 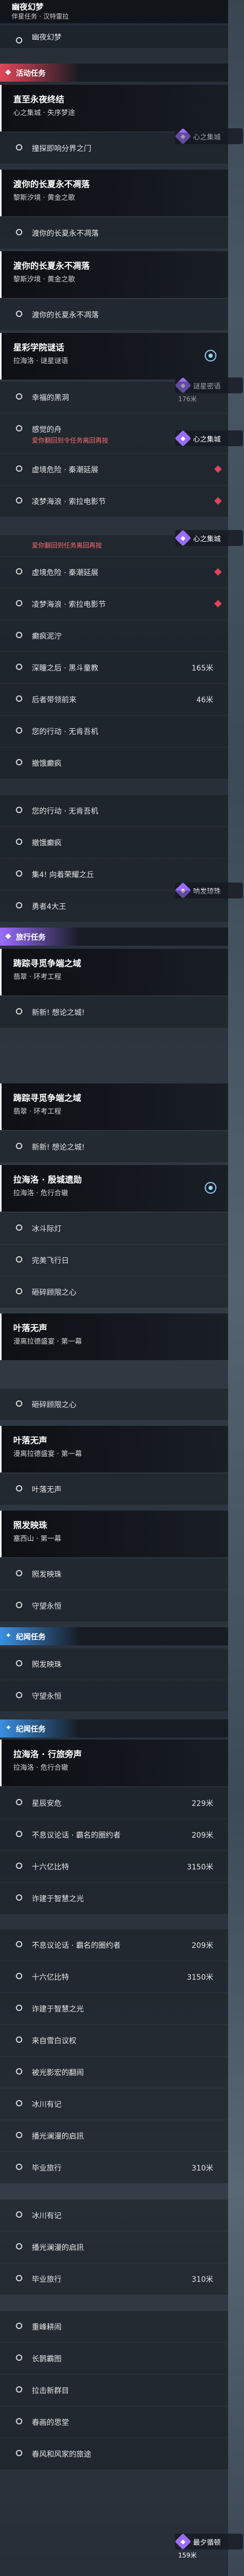 What do you see at coordinates (202, 2168) in the screenshot?
I see `objective-distance: 310米` at bounding box center [202, 2168].